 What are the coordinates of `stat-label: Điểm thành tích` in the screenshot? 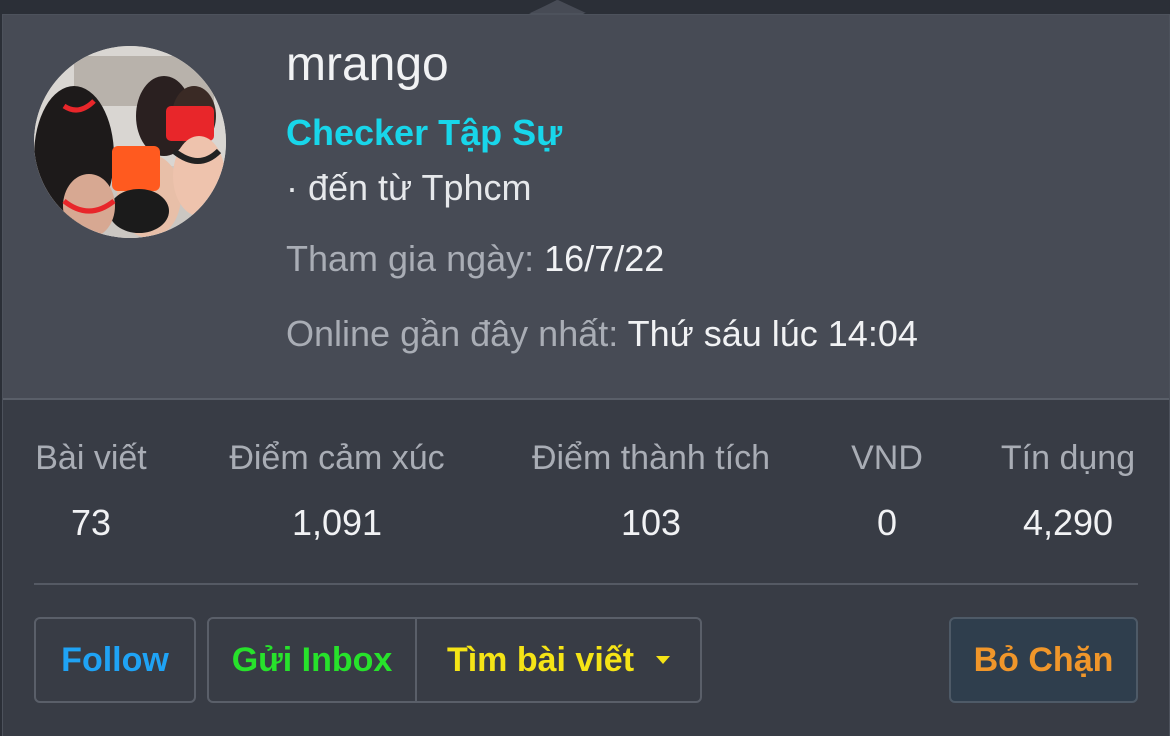 It's located at (651, 458).